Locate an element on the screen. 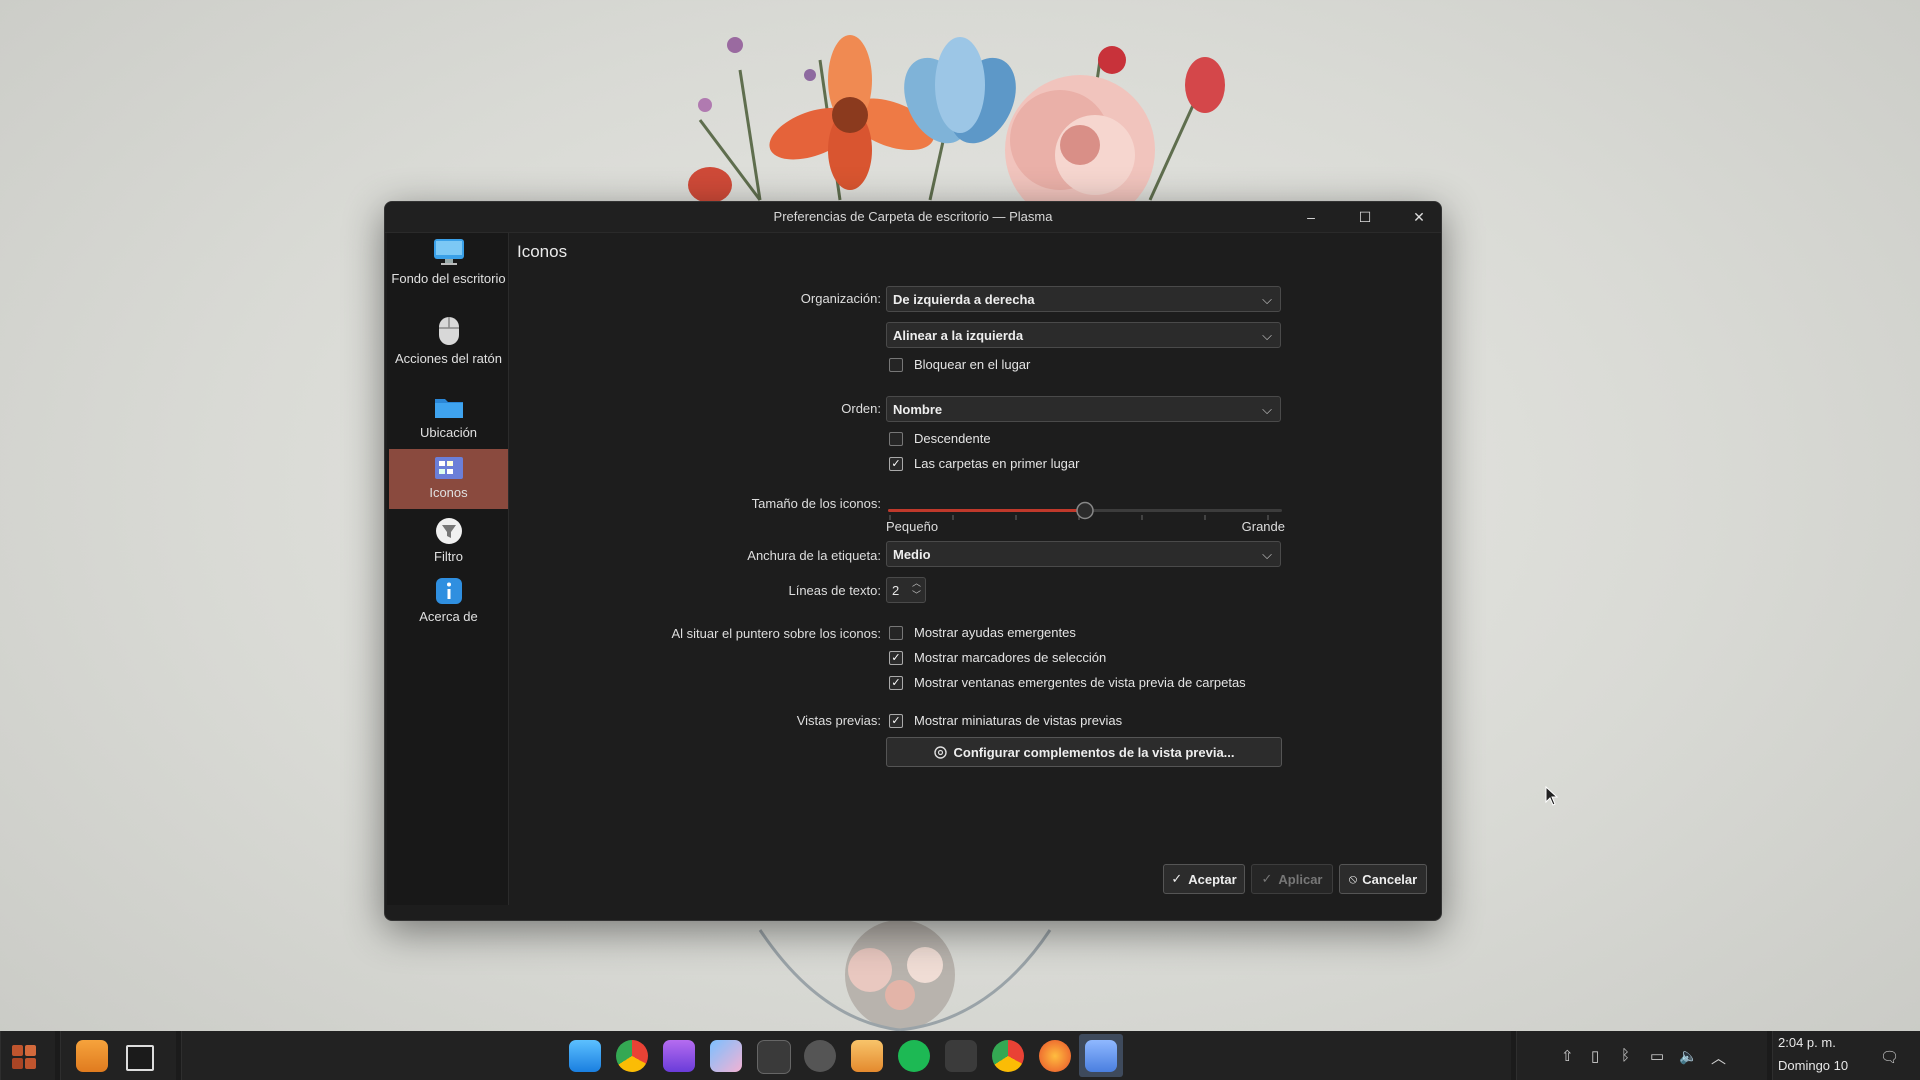 The height and width of the screenshot is (1080, 1920). mouse-cursor-icon is located at coordinates (1552, 796).